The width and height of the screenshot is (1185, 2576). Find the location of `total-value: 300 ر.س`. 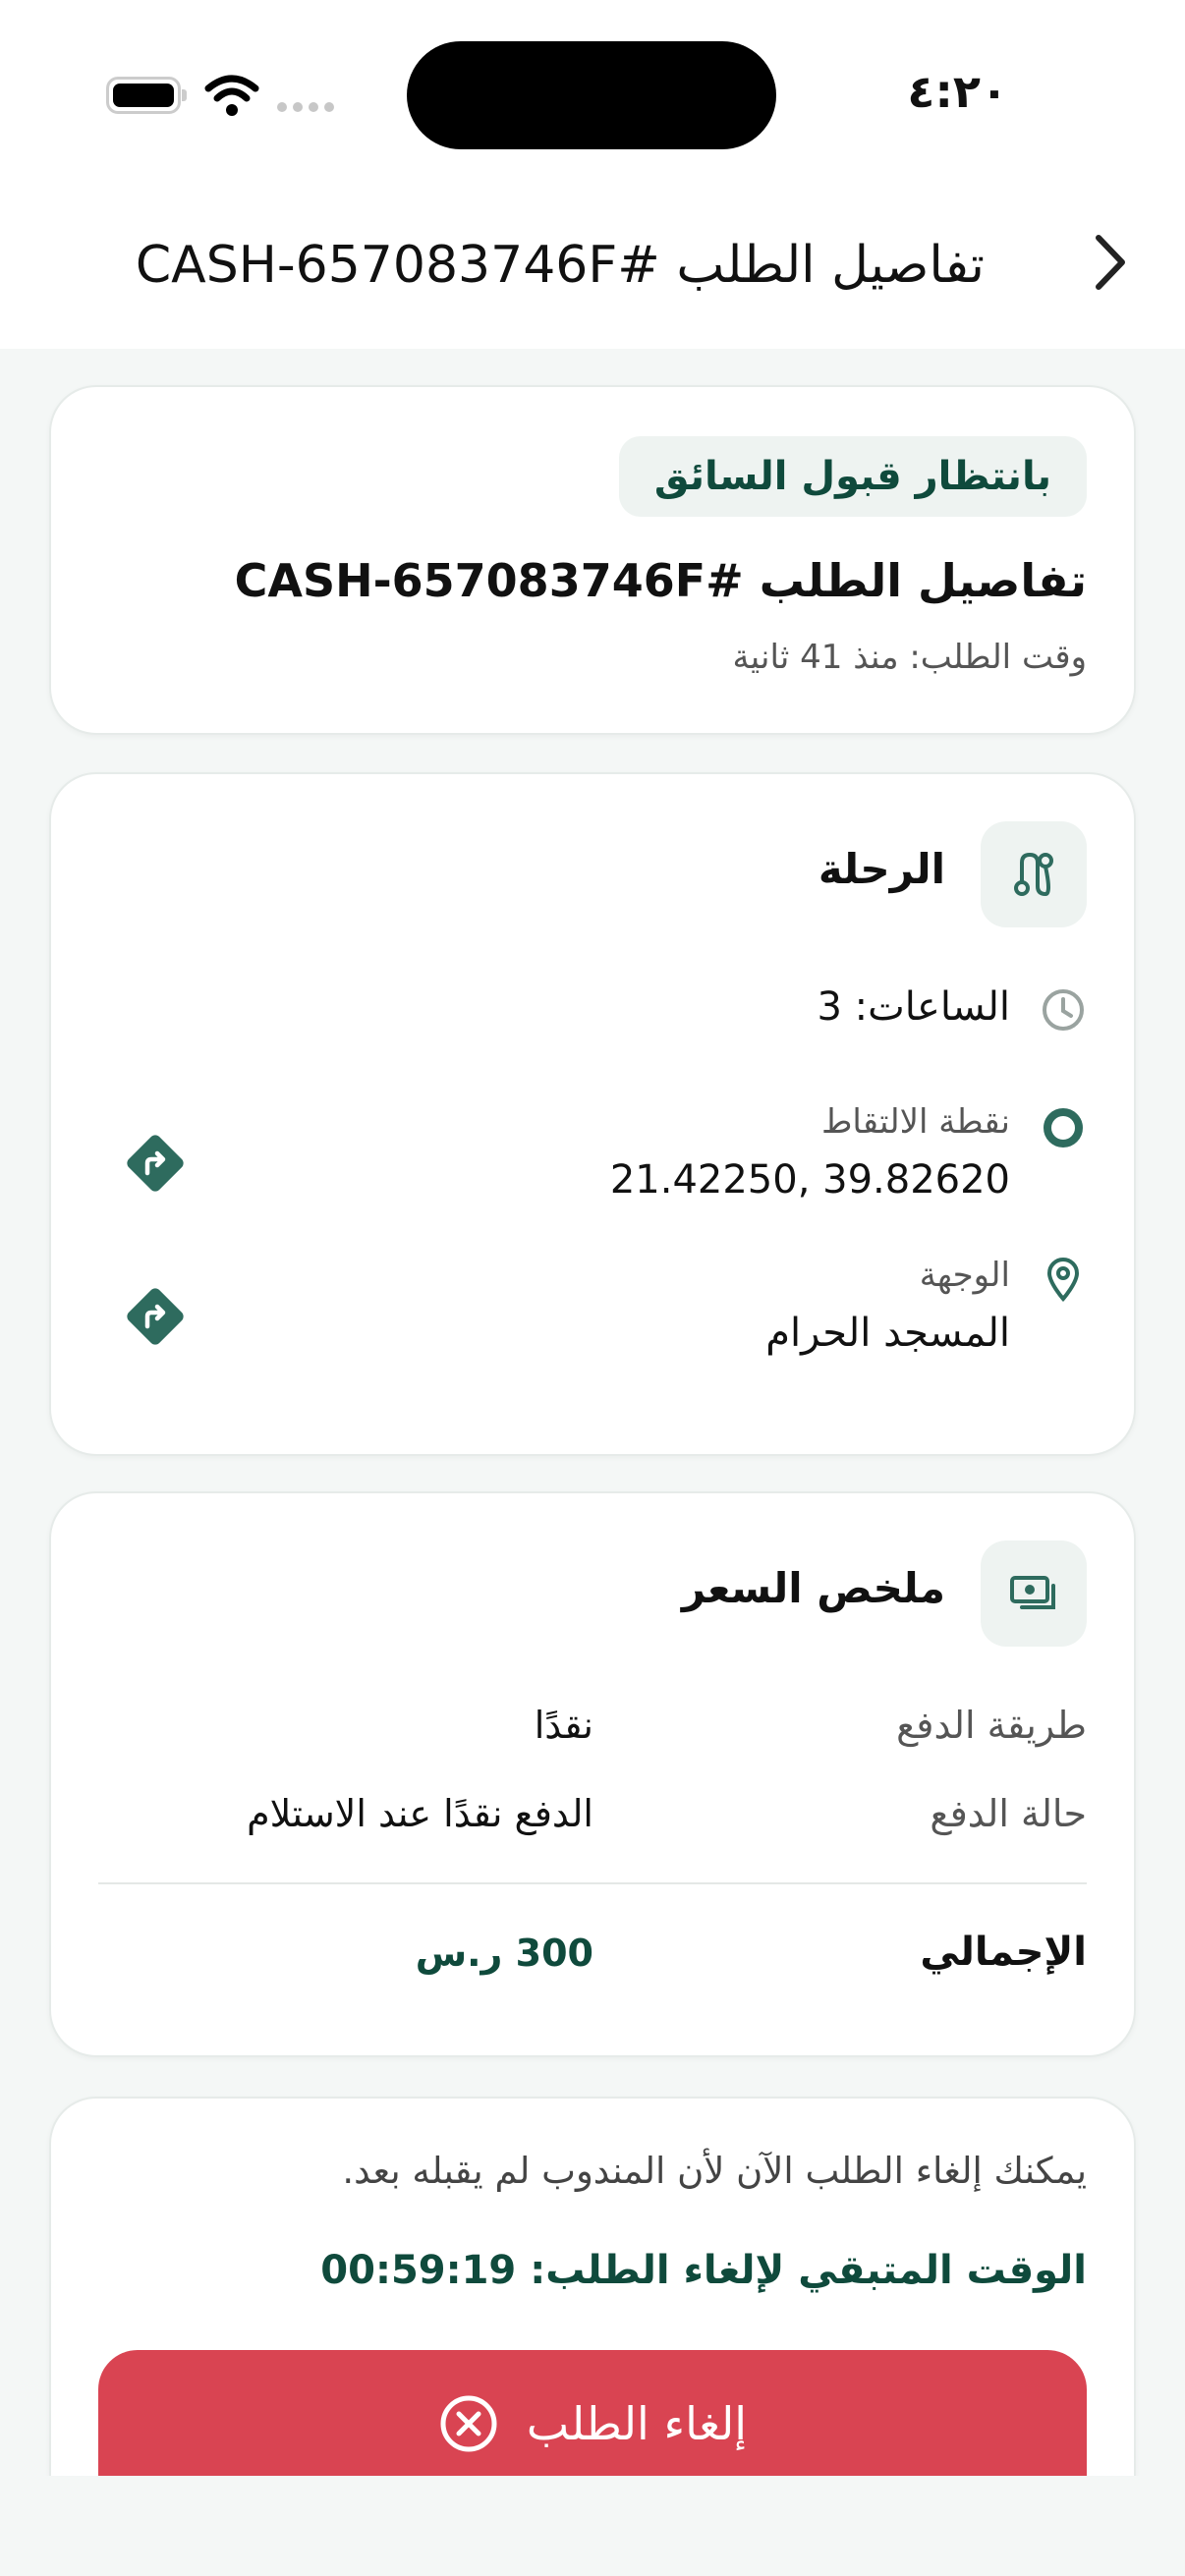

total-value: 300 ر.س is located at coordinates (504, 1953).